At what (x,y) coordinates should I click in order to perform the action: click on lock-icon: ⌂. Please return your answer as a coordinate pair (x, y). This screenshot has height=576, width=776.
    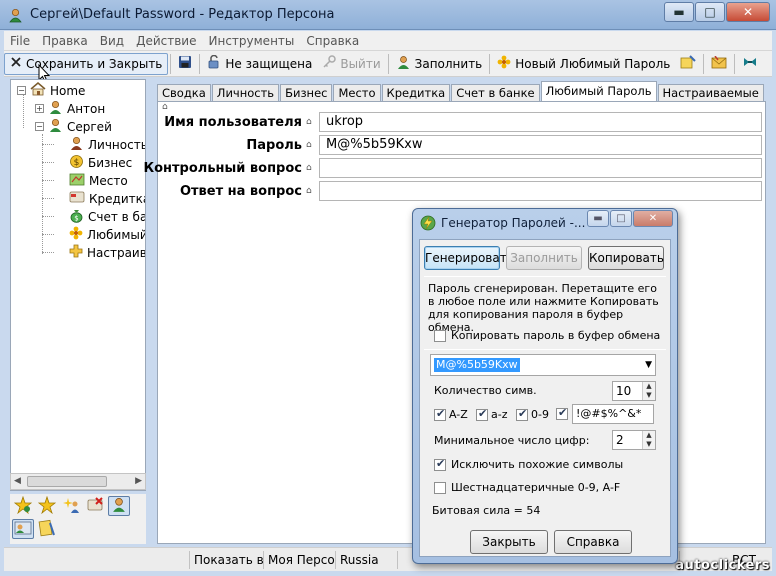
    Looking at the image, I should click on (309, 145).